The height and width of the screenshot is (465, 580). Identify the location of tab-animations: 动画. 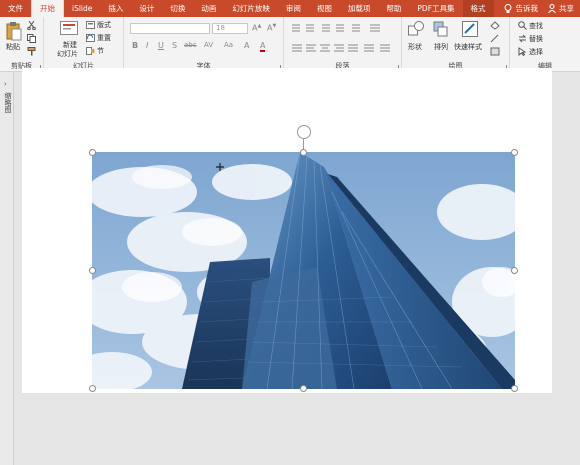
(208, 8).